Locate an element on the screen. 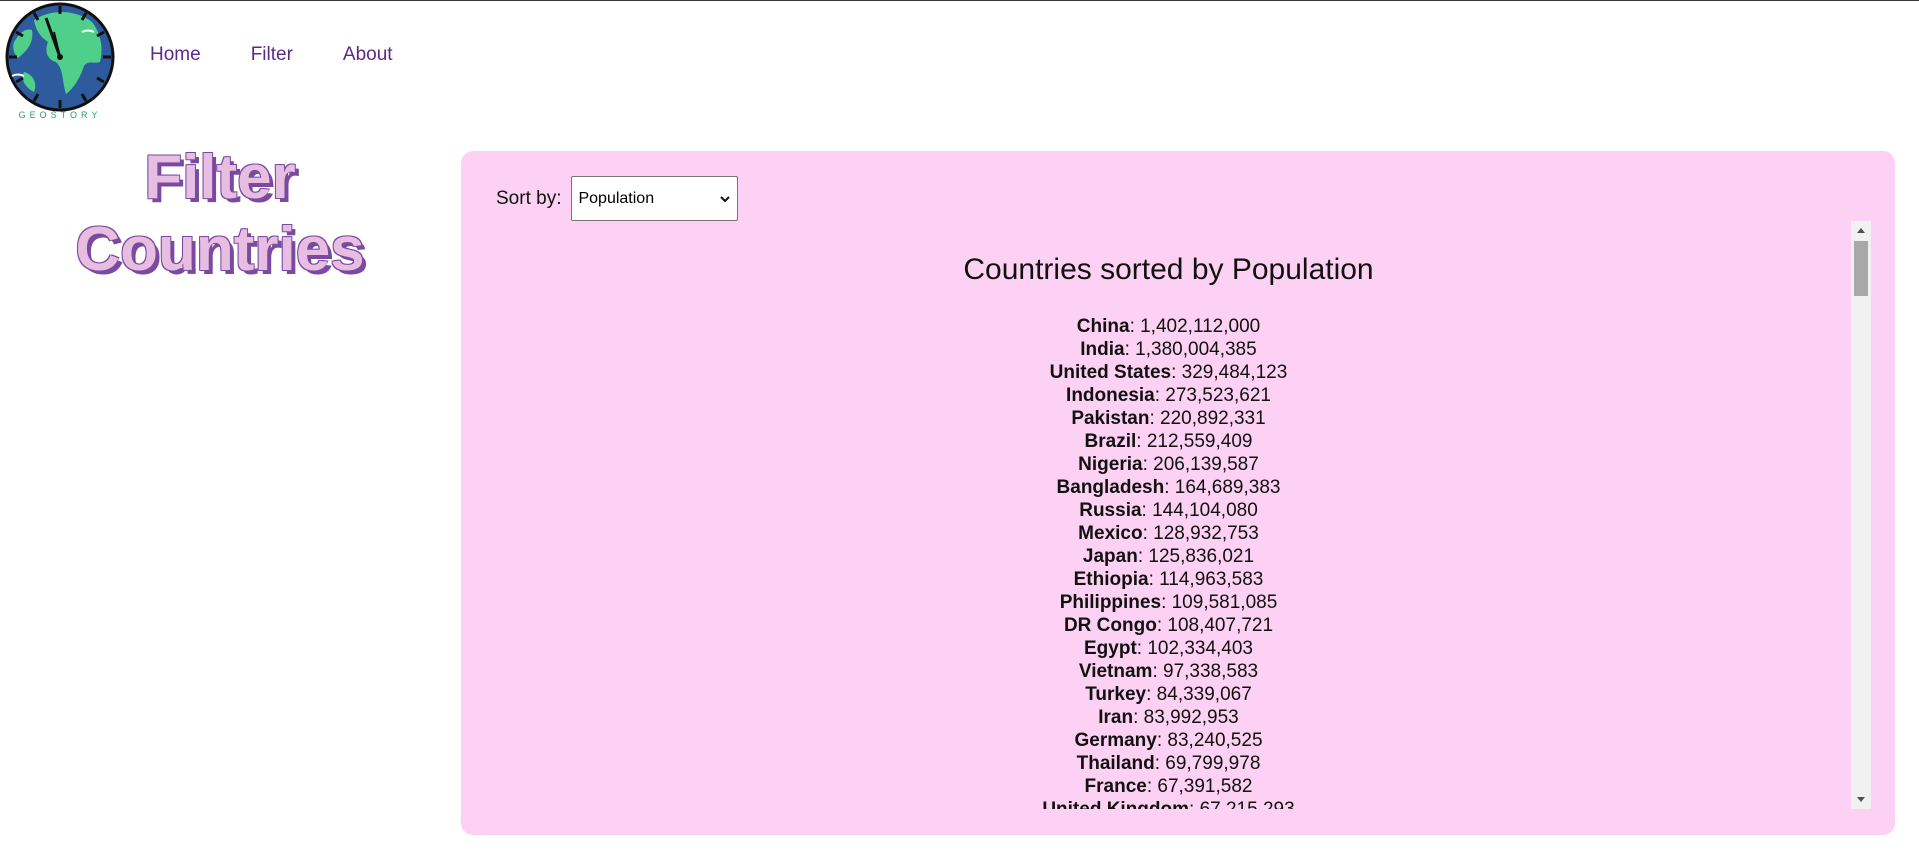 This screenshot has width=1919, height=865. logo-wordmark: GEOSTORY is located at coordinates (60, 115).